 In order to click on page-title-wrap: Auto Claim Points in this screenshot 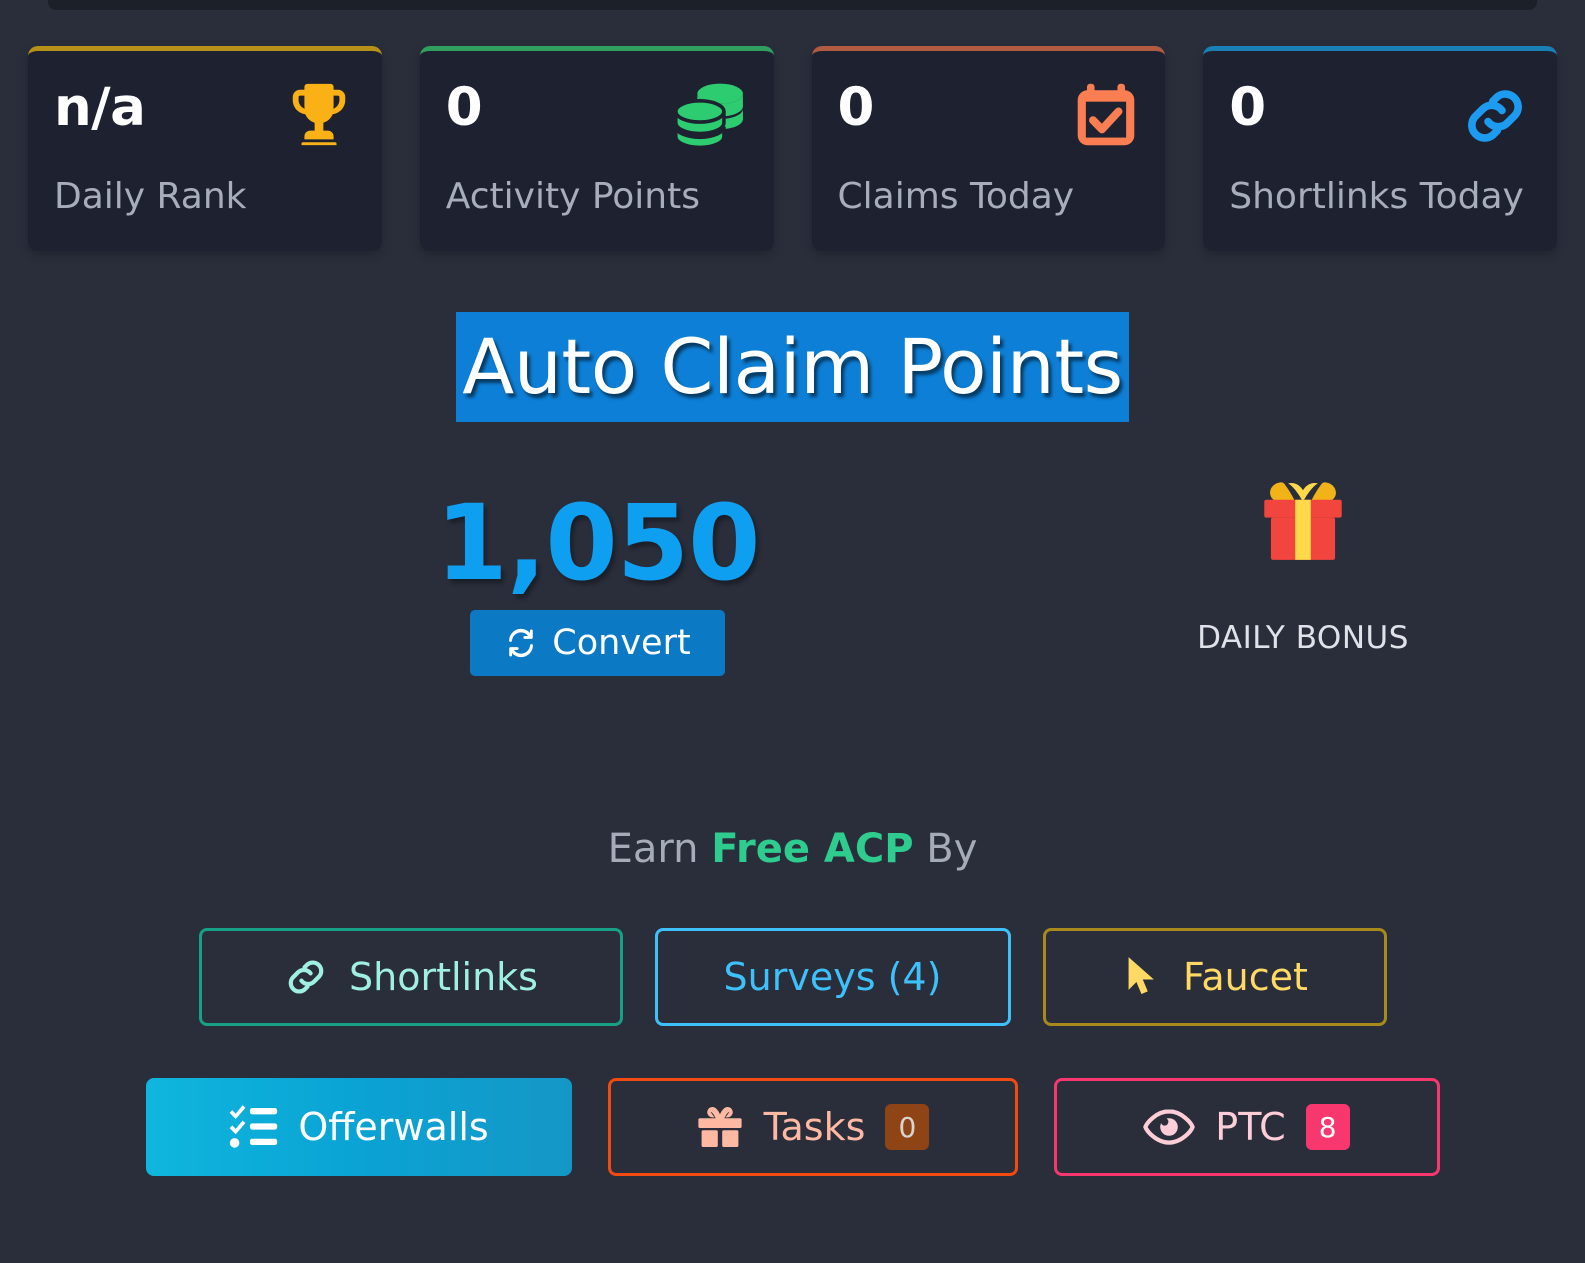, I will do `click(792, 367)`.